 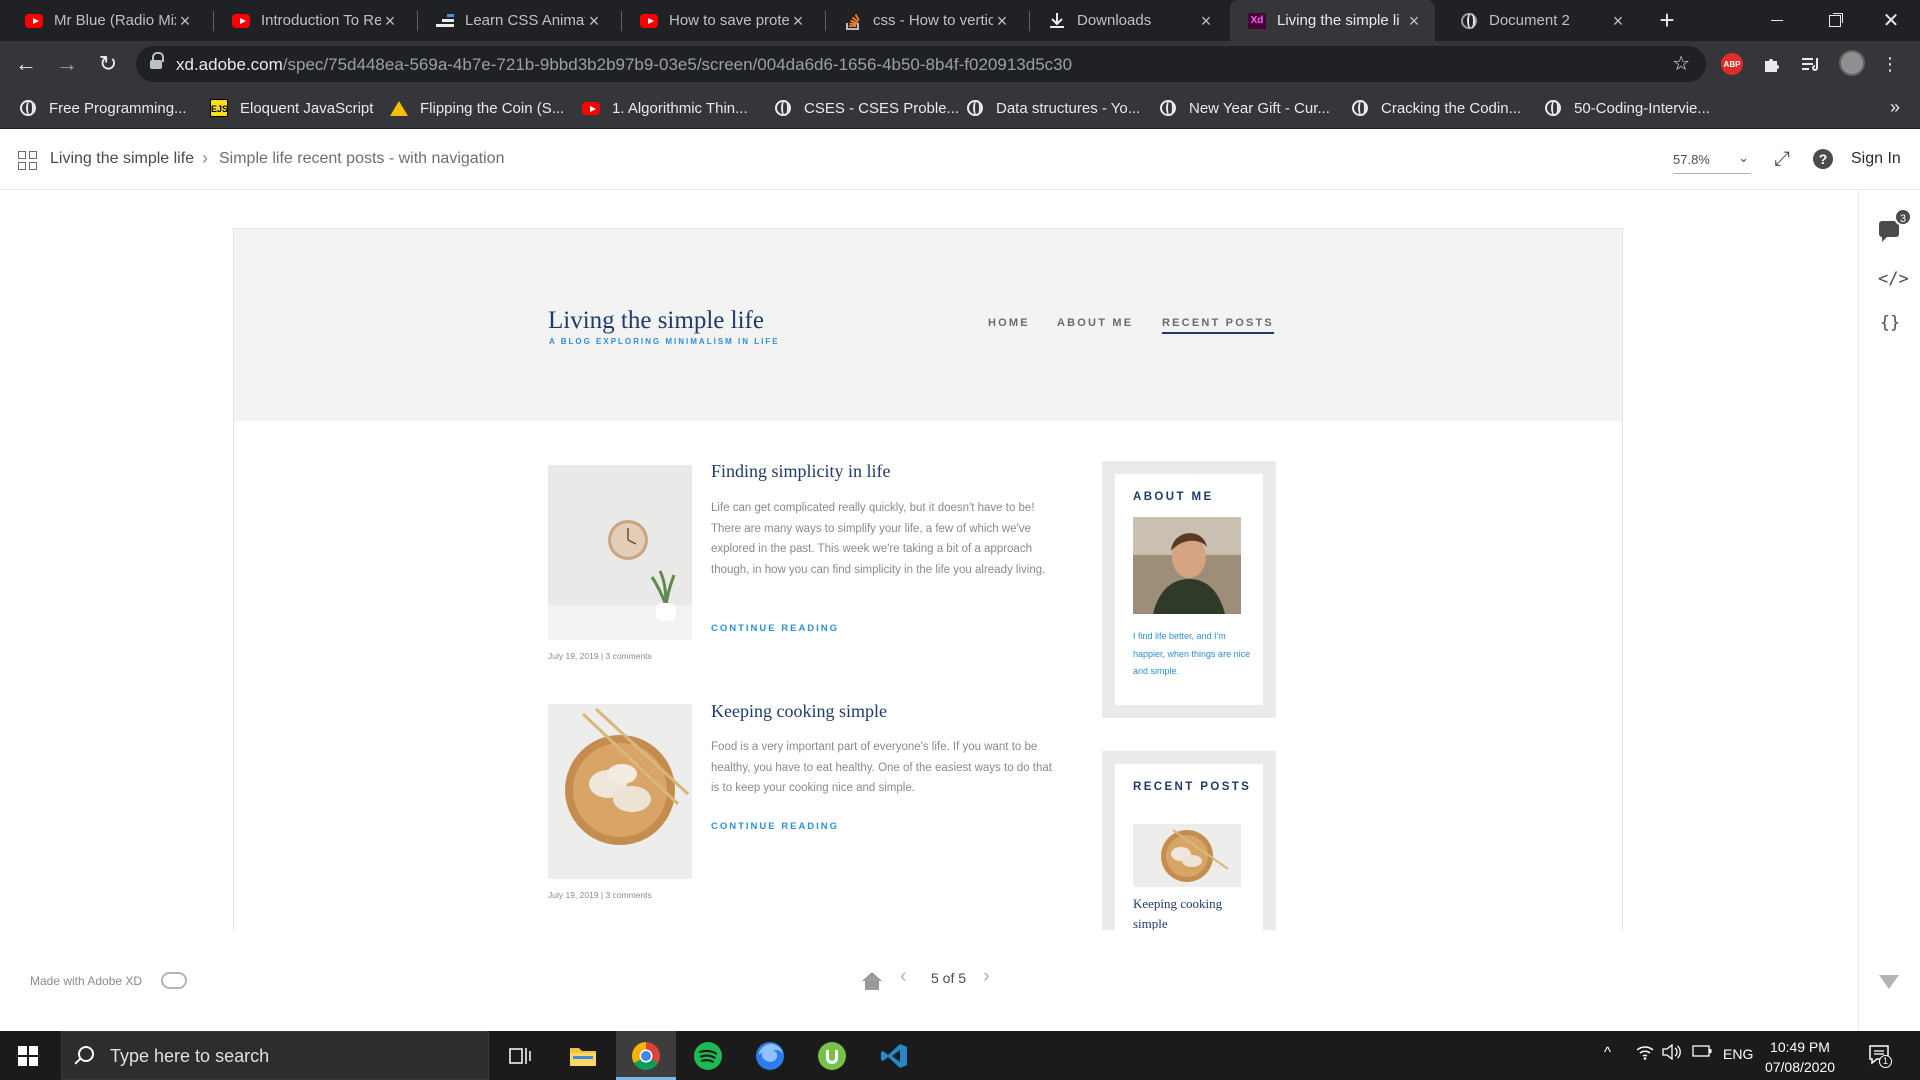 I want to click on tab-document-2: Document 2 ×, so click(x=1537, y=20).